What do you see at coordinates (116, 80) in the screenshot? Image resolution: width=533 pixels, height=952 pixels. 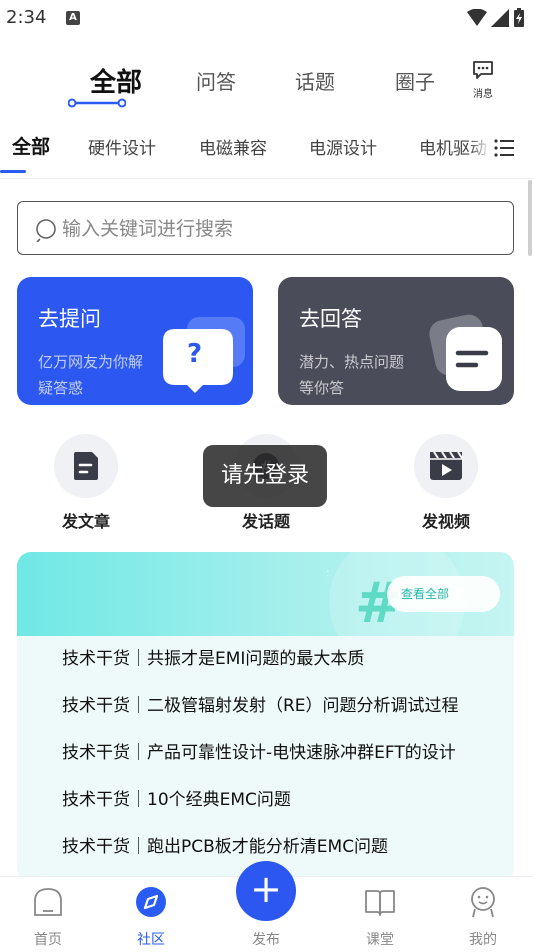 I see `tab-all: 全部` at bounding box center [116, 80].